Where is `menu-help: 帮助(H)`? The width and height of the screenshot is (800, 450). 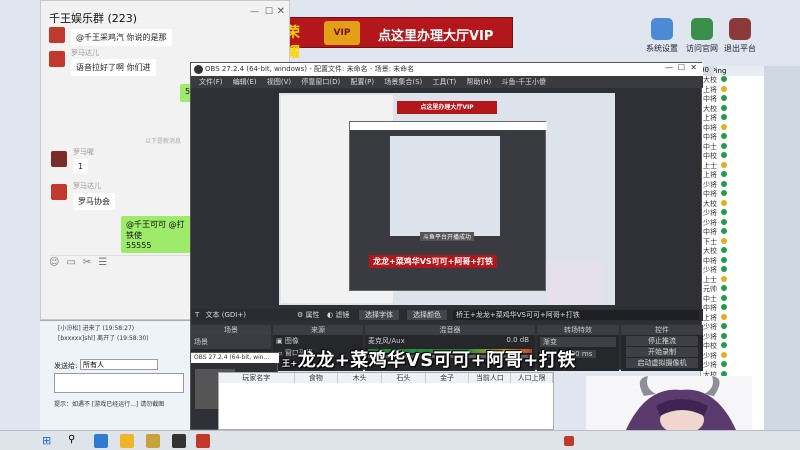
menu-help: 帮助(H) is located at coordinates (479, 82).